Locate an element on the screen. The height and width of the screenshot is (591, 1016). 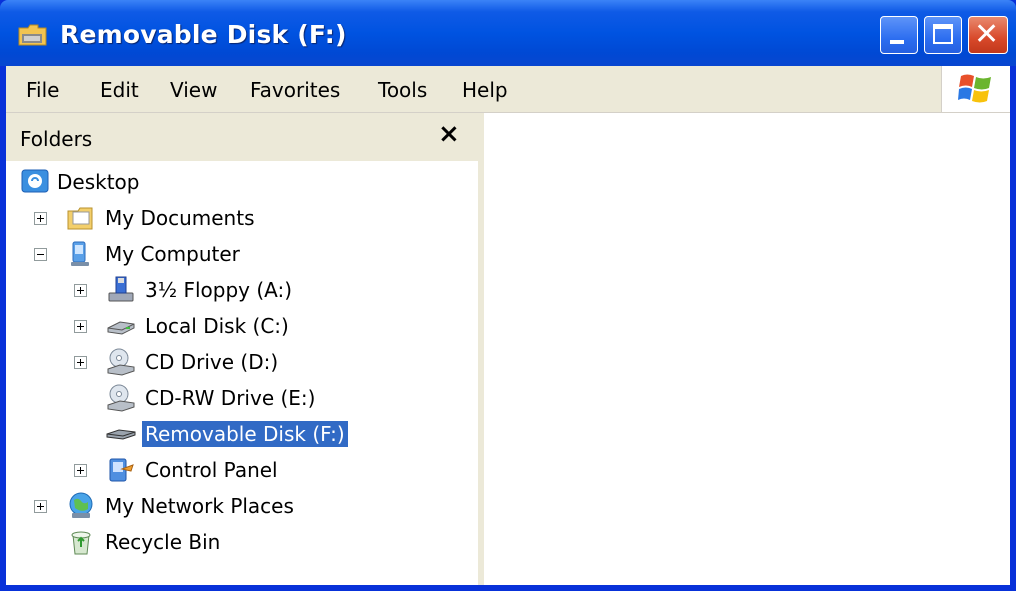
menu-bar: File Edit View Favorites Tools Help is located at coordinates (508, 89).